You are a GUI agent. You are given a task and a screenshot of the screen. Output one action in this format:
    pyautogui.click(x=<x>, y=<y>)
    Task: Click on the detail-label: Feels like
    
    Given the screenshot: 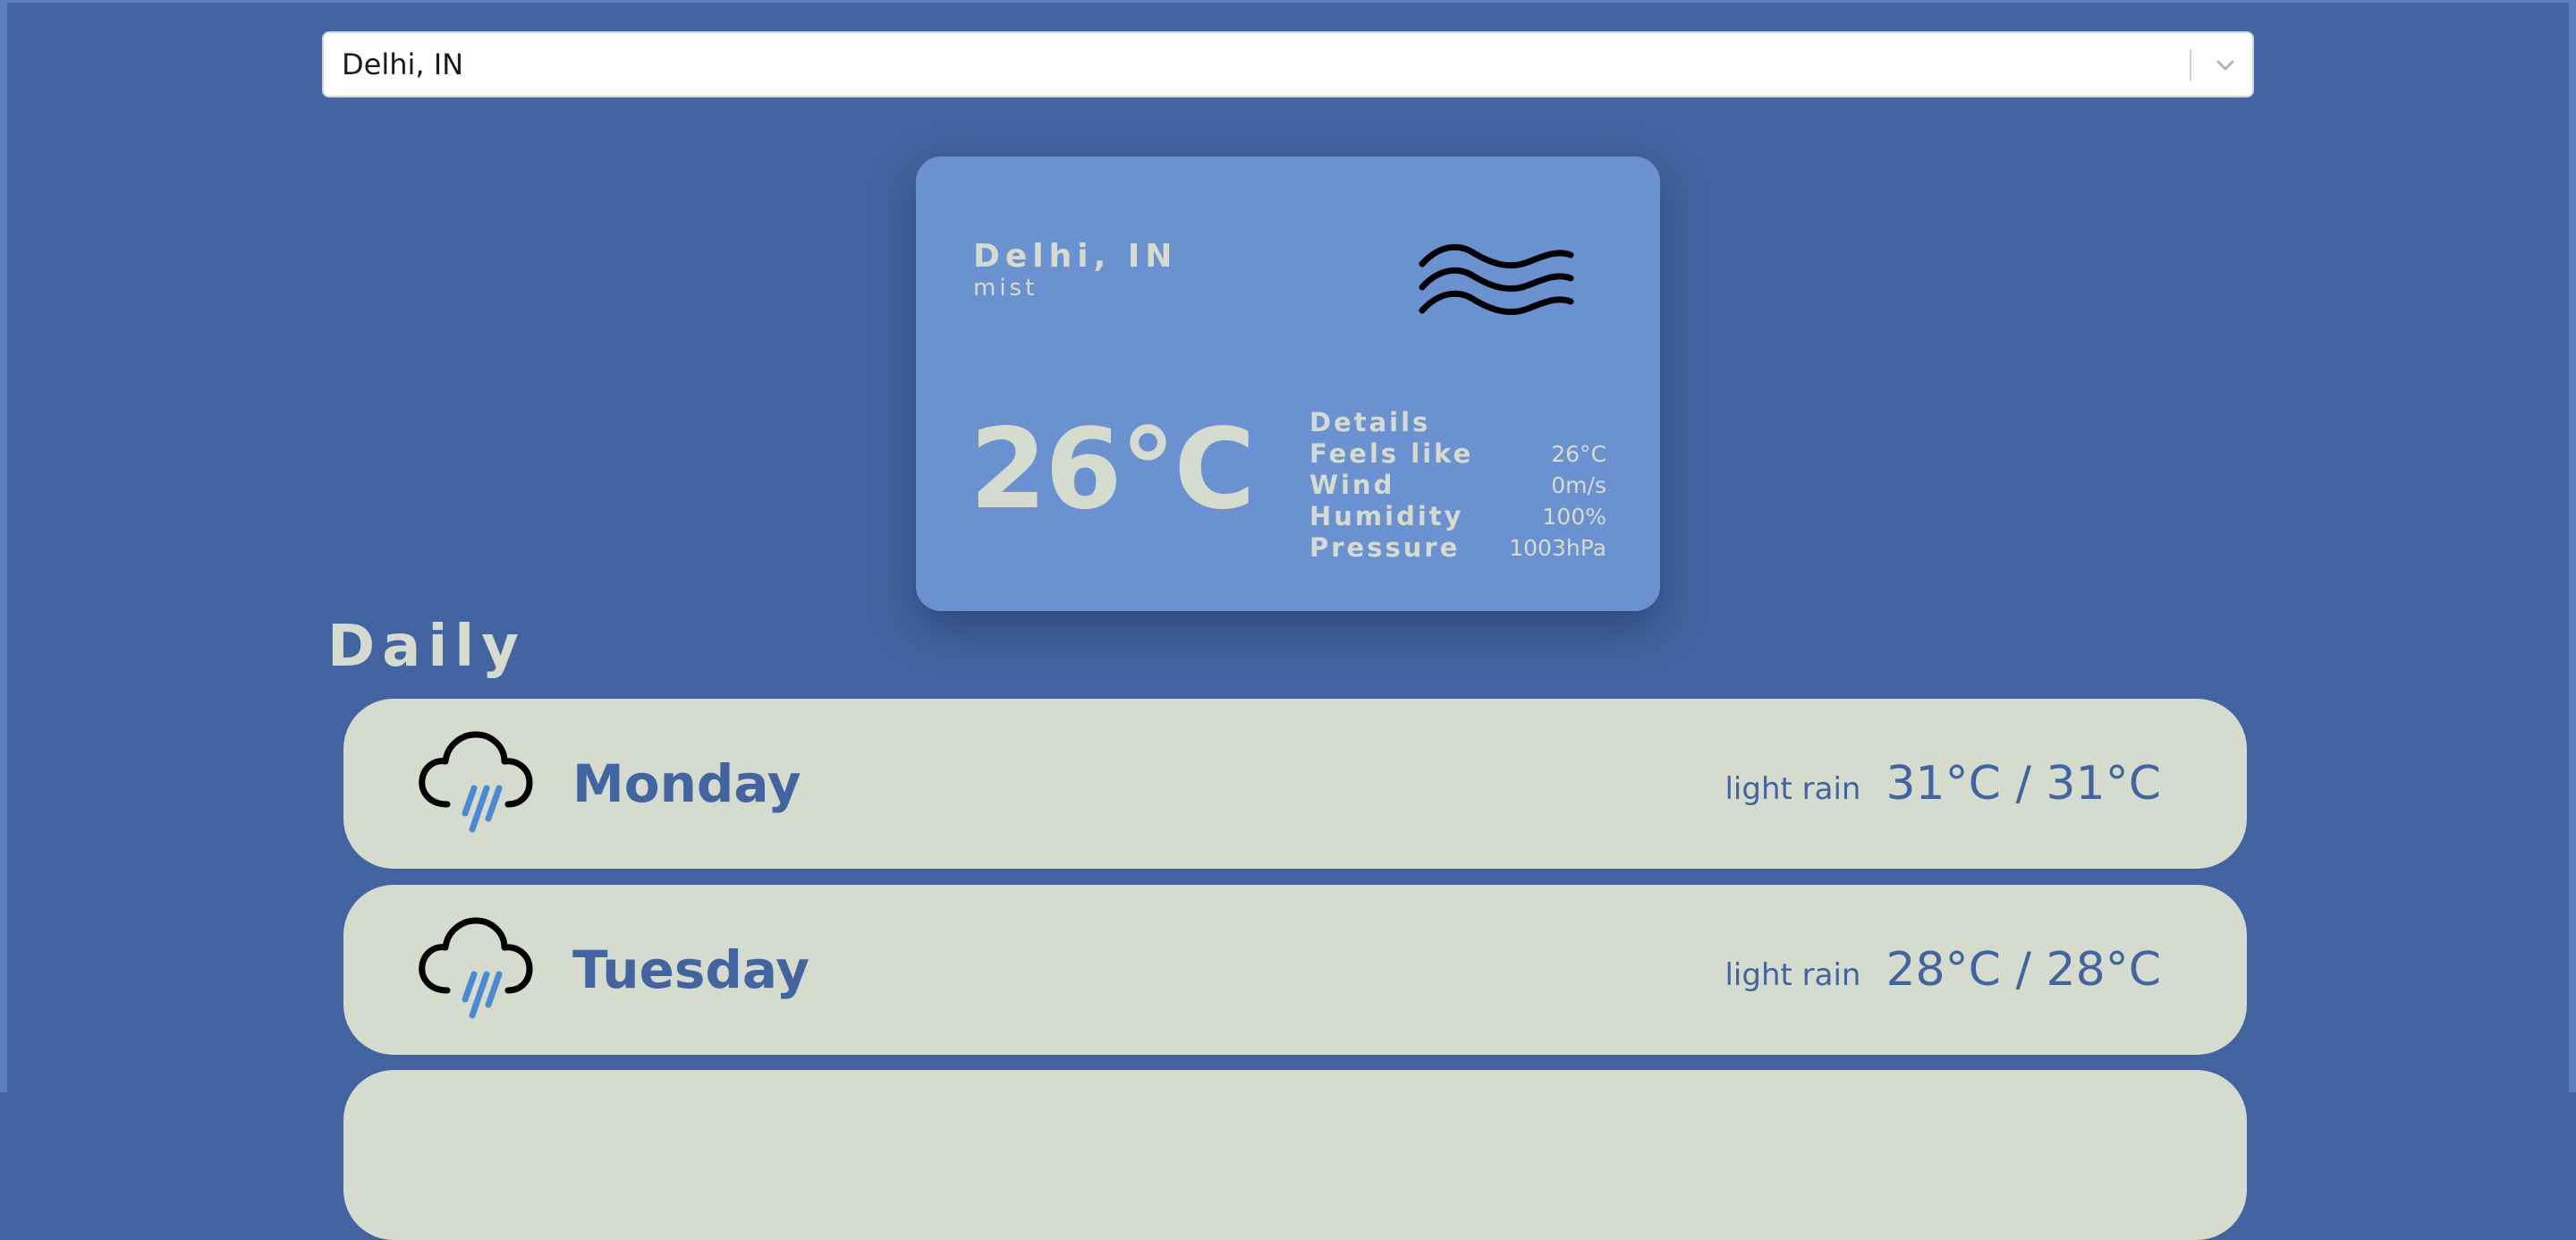 What is the action you would take?
    pyautogui.click(x=1391, y=453)
    